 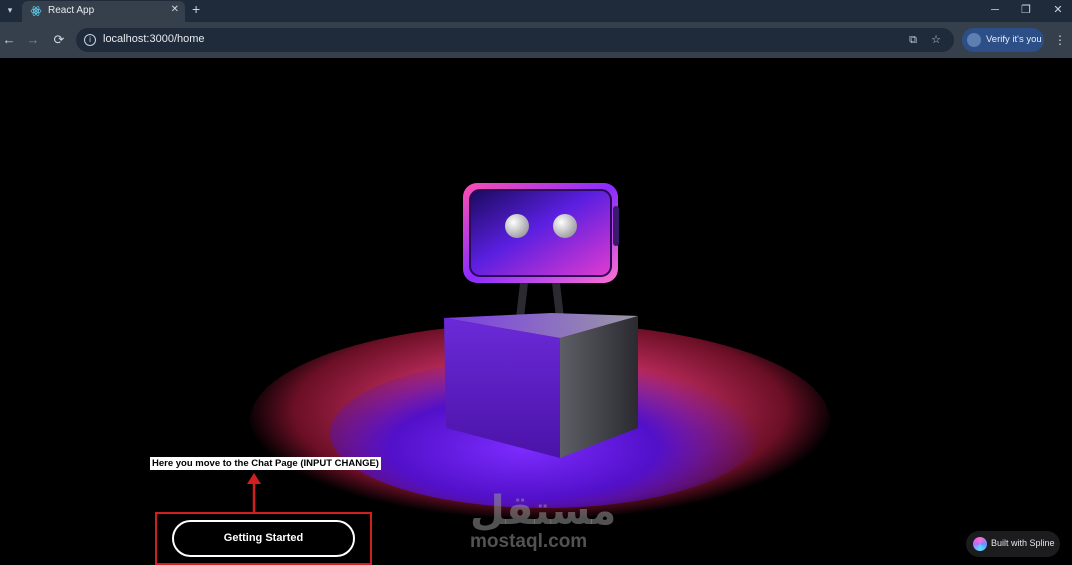 What do you see at coordinates (59, 40) in the screenshot?
I see `reload-icon: ⟳` at bounding box center [59, 40].